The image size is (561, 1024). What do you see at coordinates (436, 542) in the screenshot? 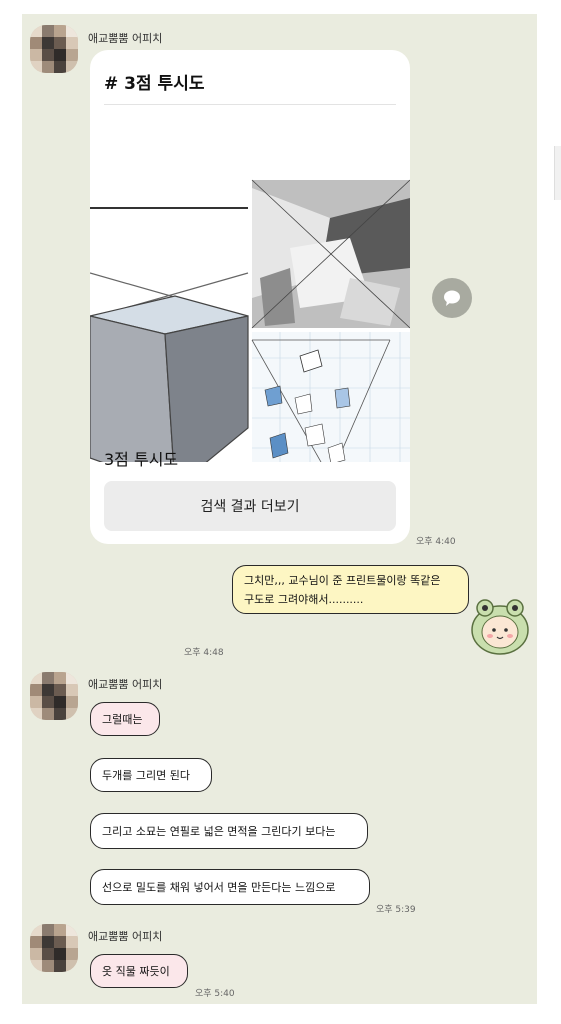
I see `timestamp: 오후 4:40` at bounding box center [436, 542].